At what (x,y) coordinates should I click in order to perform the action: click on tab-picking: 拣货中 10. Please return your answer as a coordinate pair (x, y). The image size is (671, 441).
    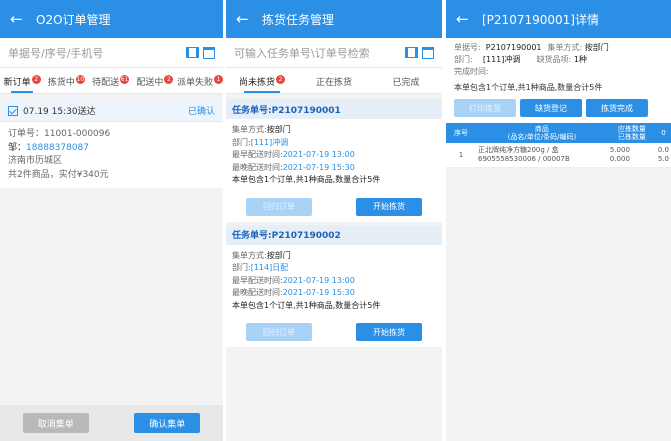
    Looking at the image, I should click on (66, 84).